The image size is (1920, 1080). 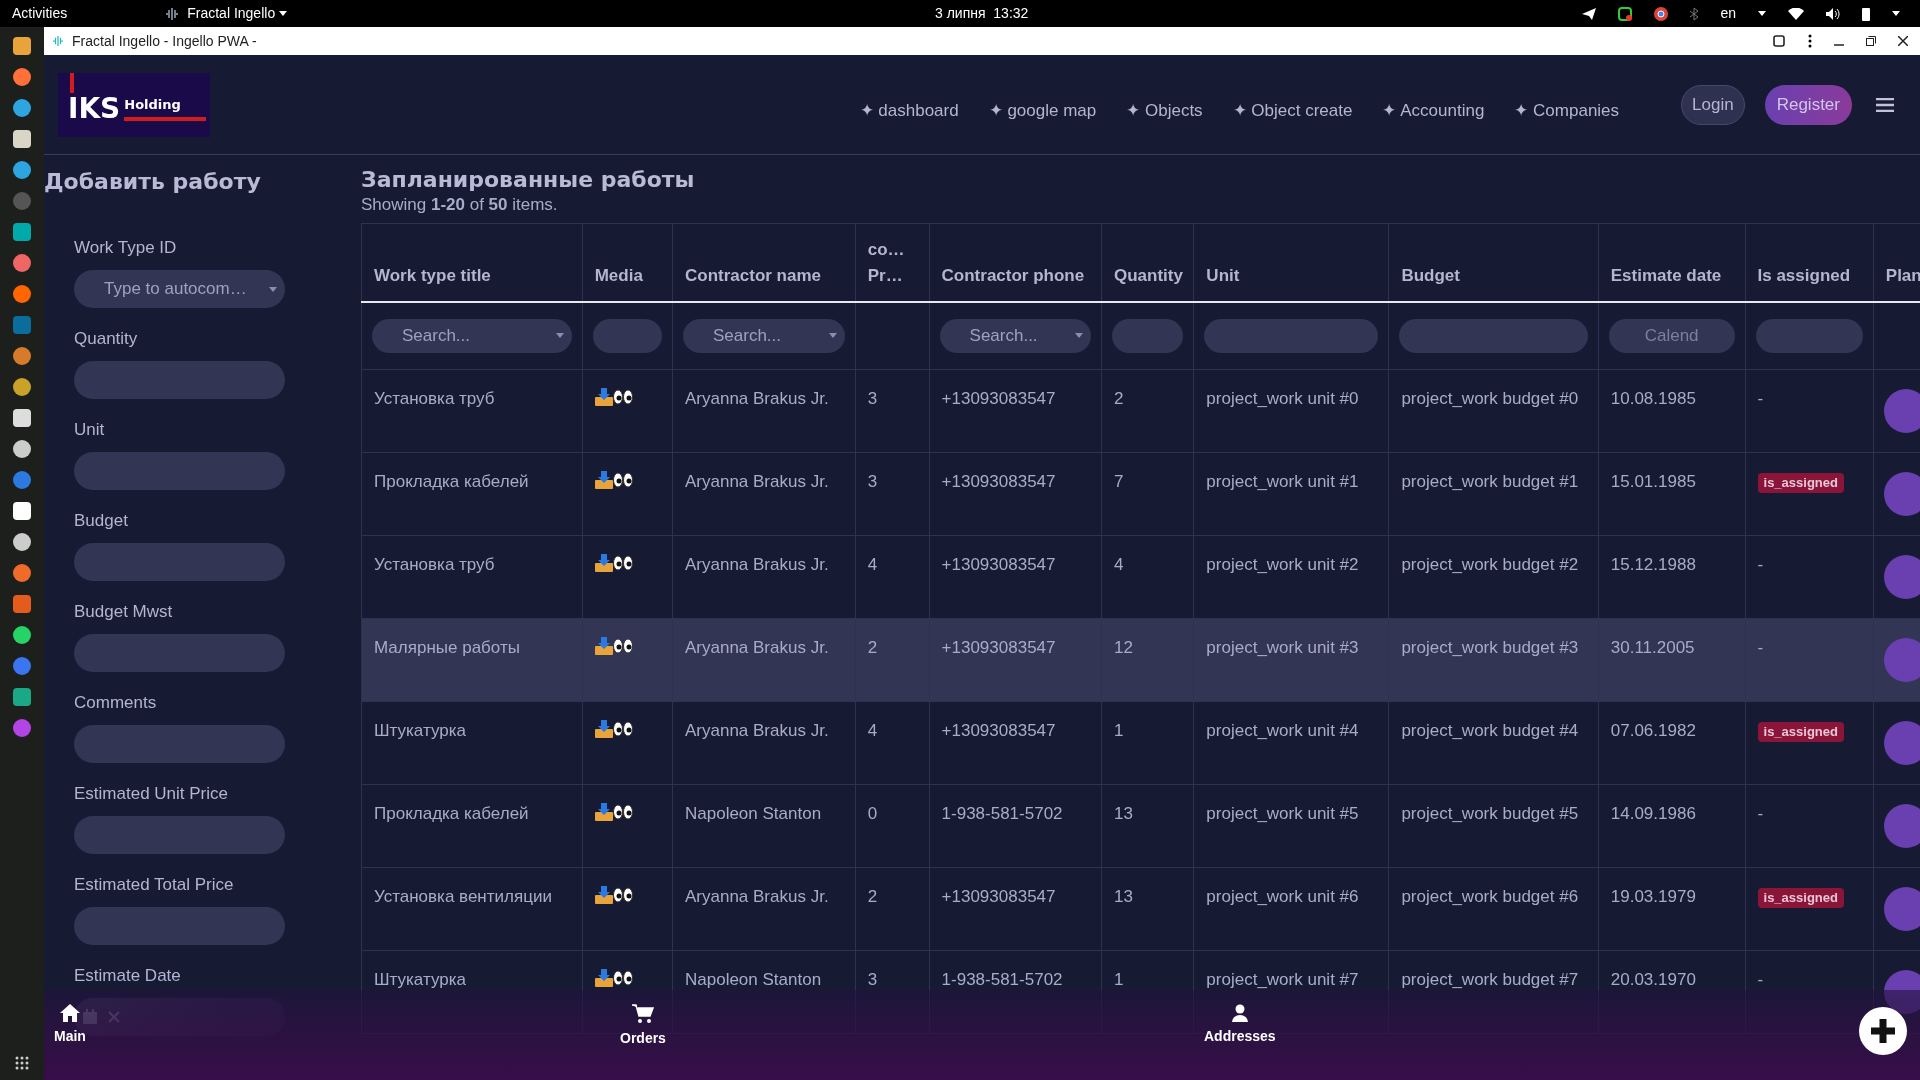 I want to click on bottom-nav-item: Main, so click(x=70, y=1025).